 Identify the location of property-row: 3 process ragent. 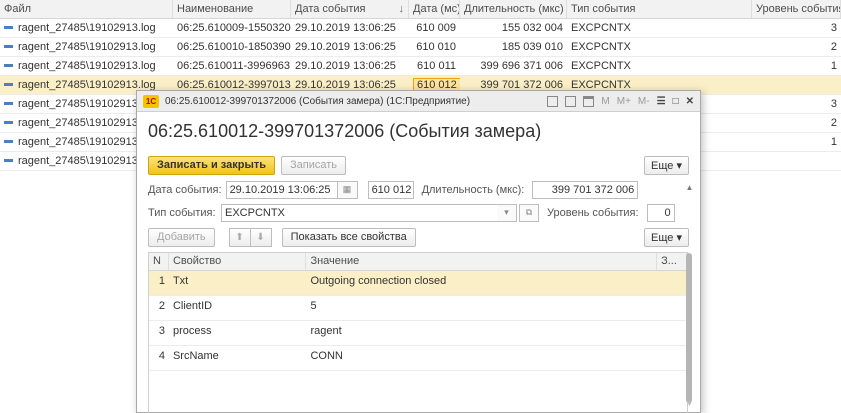
(418, 333).